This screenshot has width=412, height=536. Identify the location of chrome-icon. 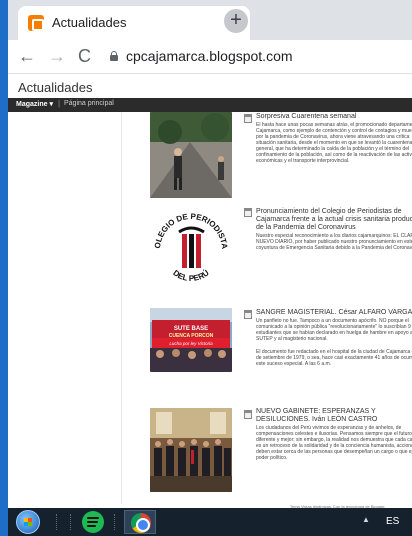
(141, 523).